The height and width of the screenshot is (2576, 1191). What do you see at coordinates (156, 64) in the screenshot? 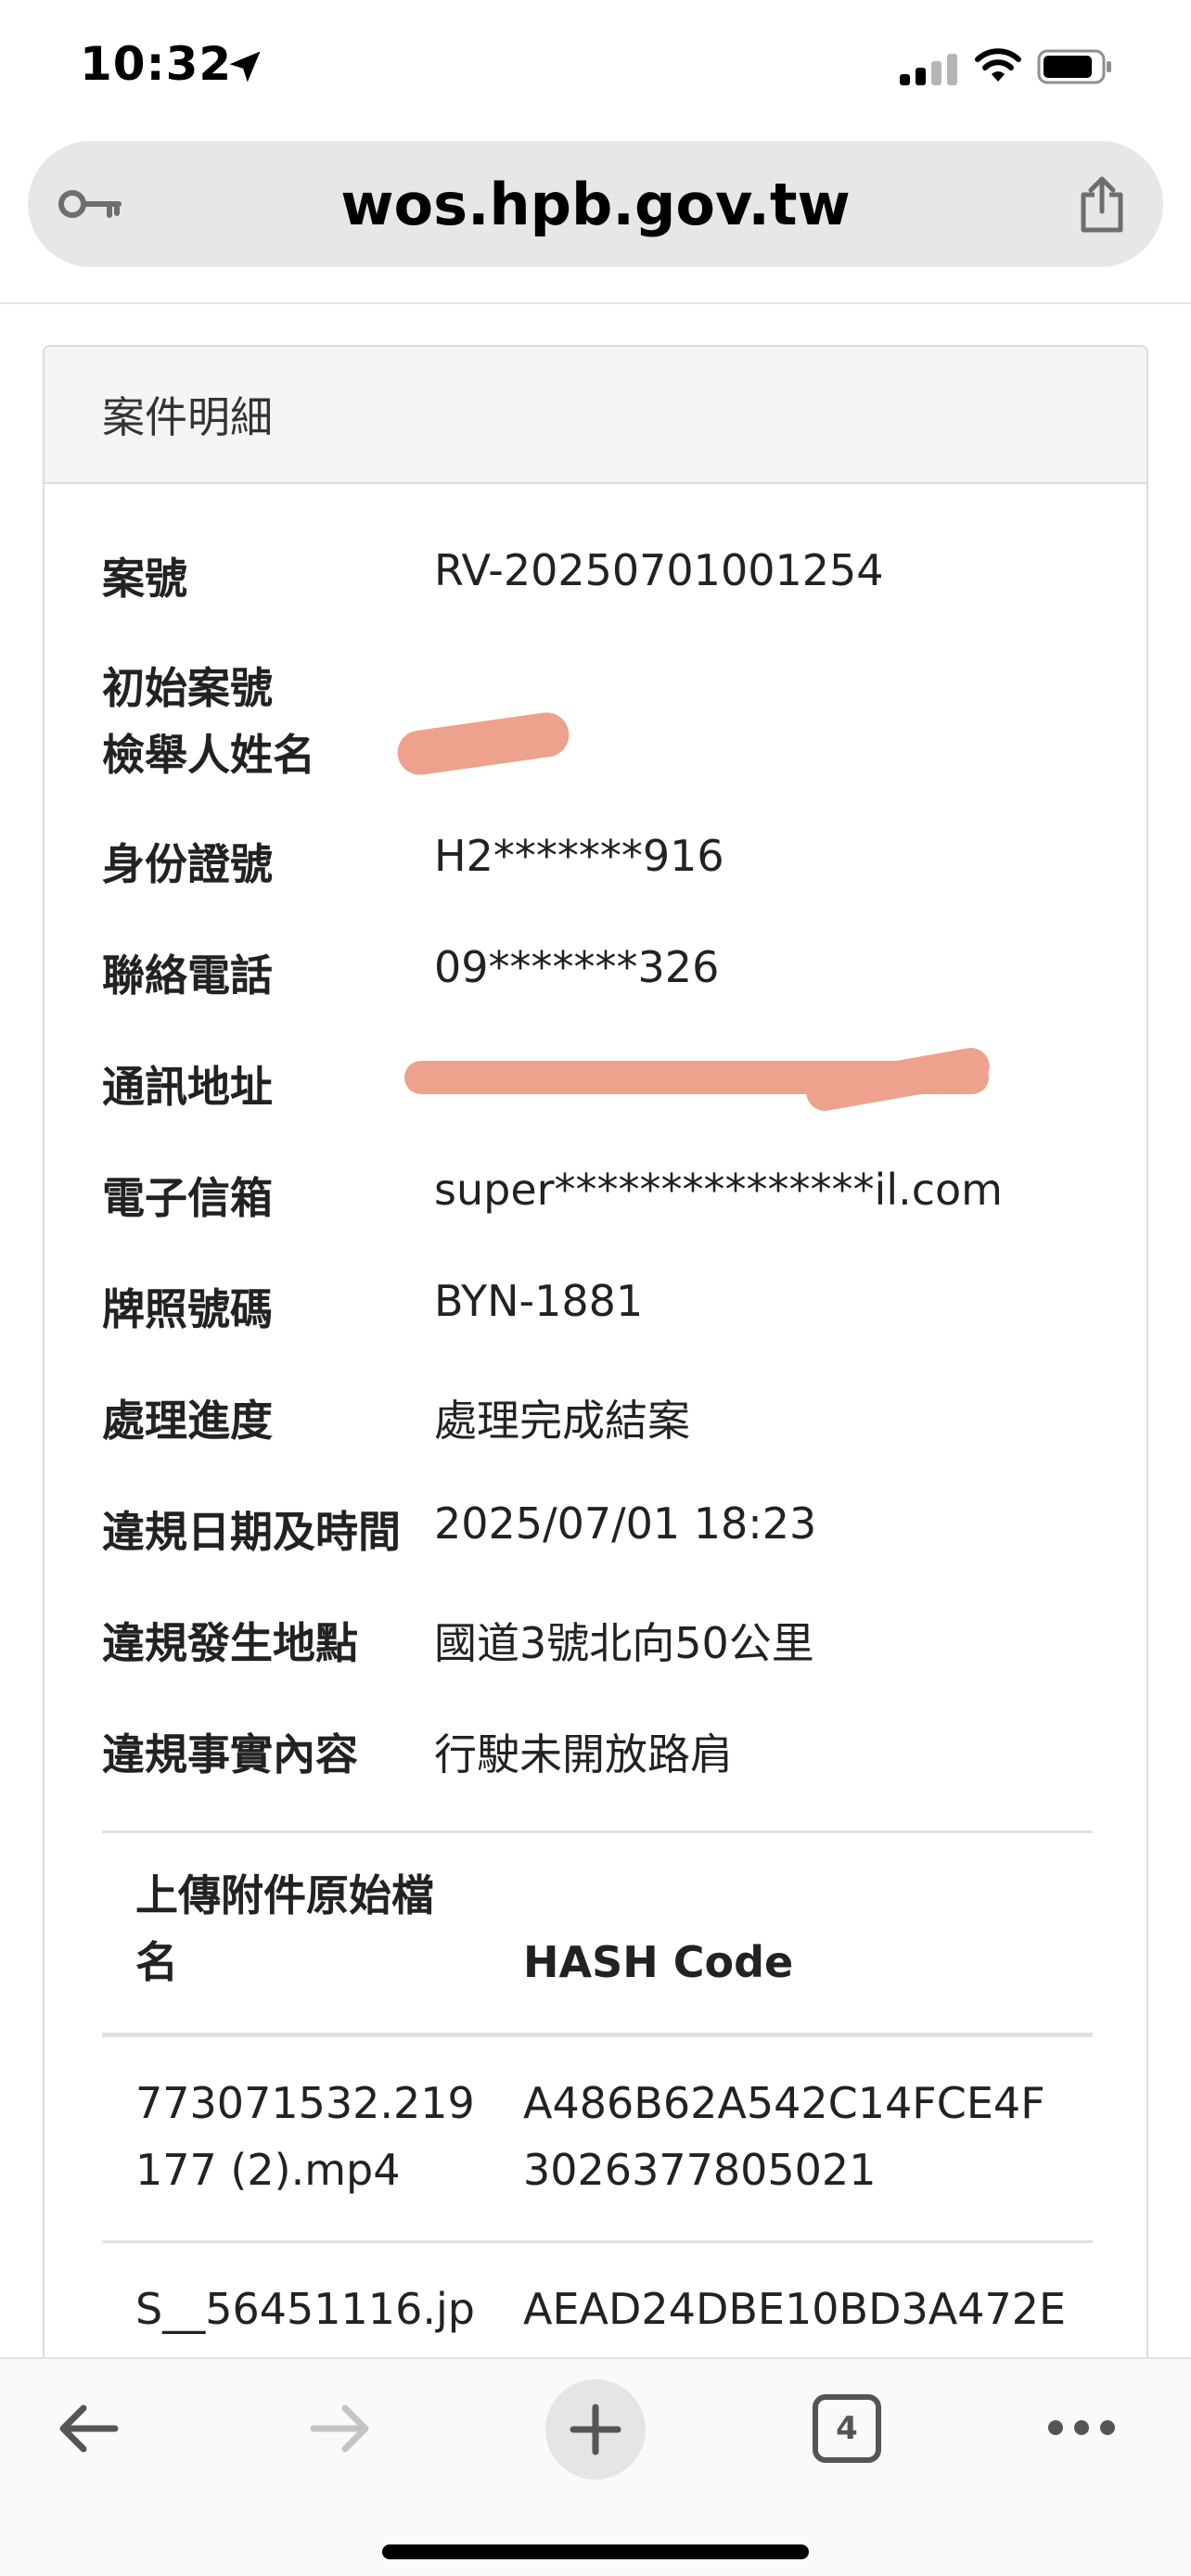
I see `status-time: 10:32` at bounding box center [156, 64].